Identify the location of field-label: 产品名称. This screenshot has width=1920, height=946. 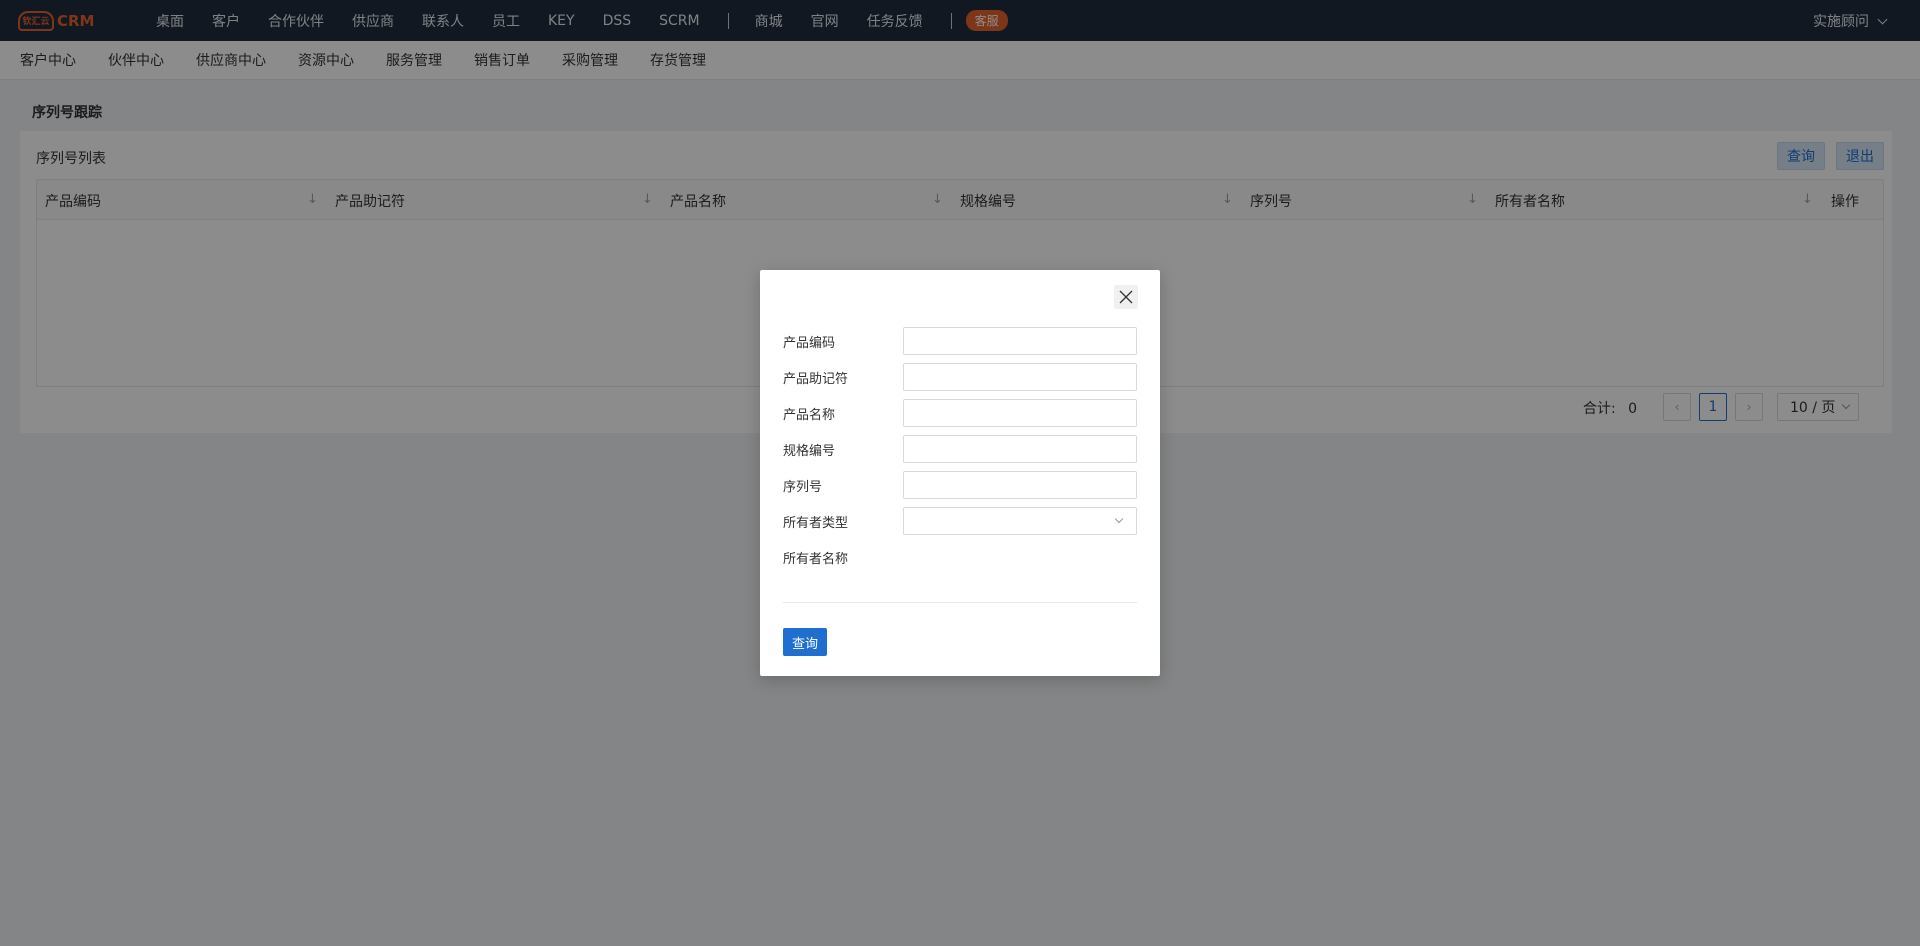
(809, 415).